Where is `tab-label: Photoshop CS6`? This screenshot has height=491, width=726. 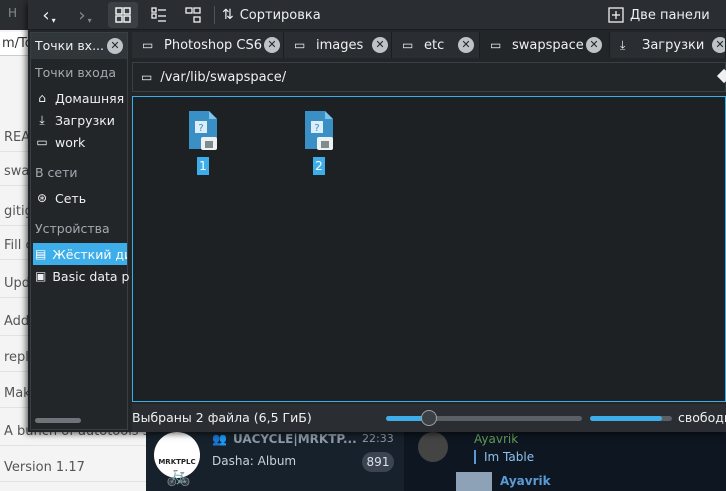 tab-label: Photoshop CS6 is located at coordinates (213, 45).